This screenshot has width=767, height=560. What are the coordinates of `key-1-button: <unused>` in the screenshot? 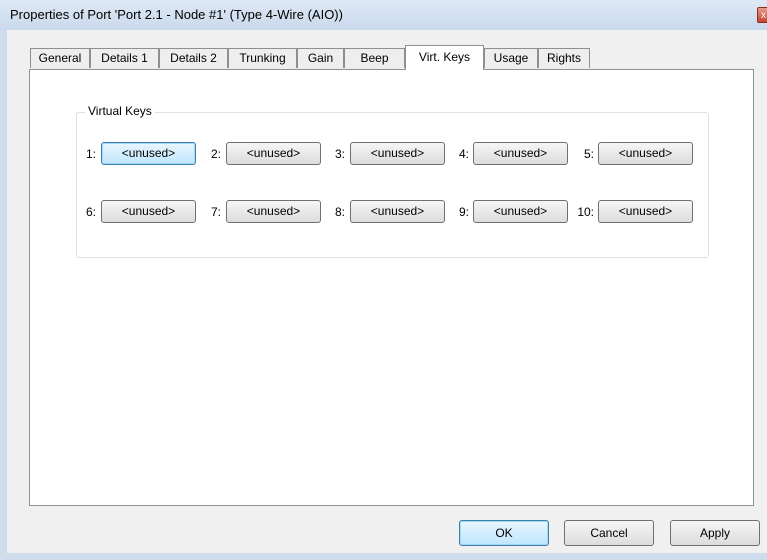 It's located at (148, 153).